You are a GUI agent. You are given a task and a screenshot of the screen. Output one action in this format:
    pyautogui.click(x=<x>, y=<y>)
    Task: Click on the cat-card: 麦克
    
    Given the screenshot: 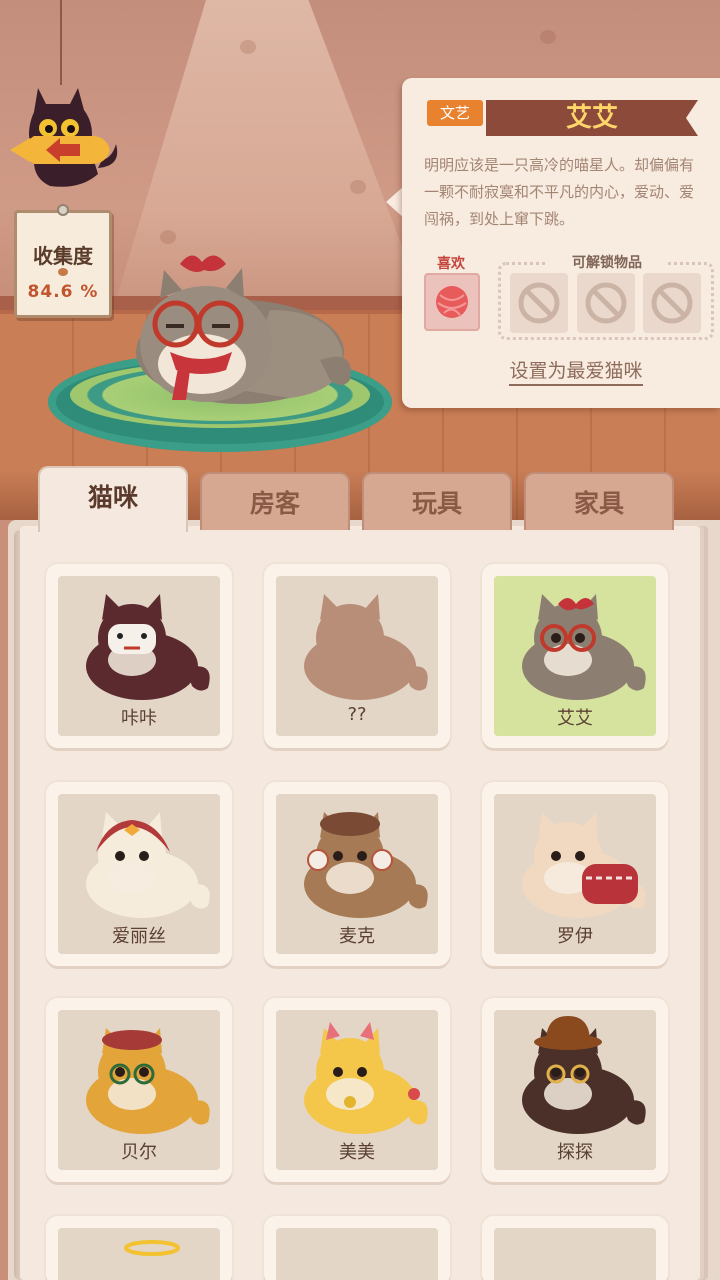 What is the action you would take?
    pyautogui.click(x=357, y=874)
    